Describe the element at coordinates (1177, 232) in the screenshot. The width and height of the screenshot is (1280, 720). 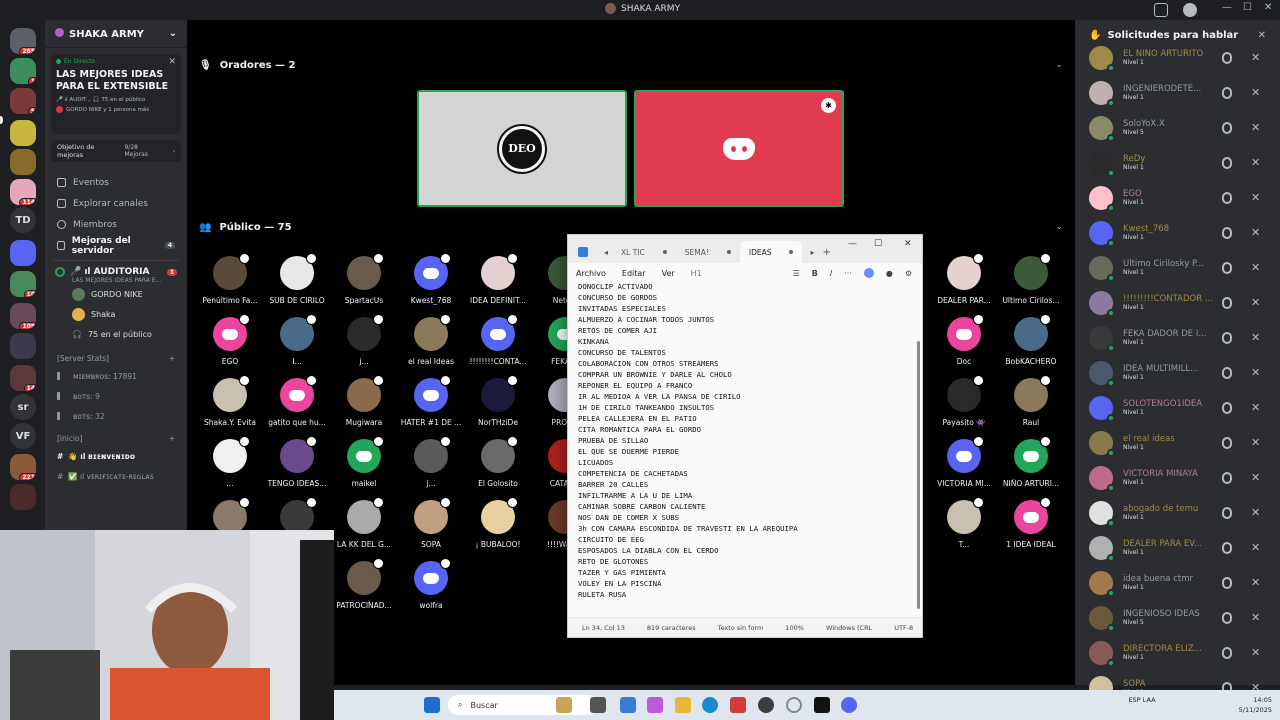
I see `speak-request-row: Kwest_768 Nivel 1 ✕` at that location.